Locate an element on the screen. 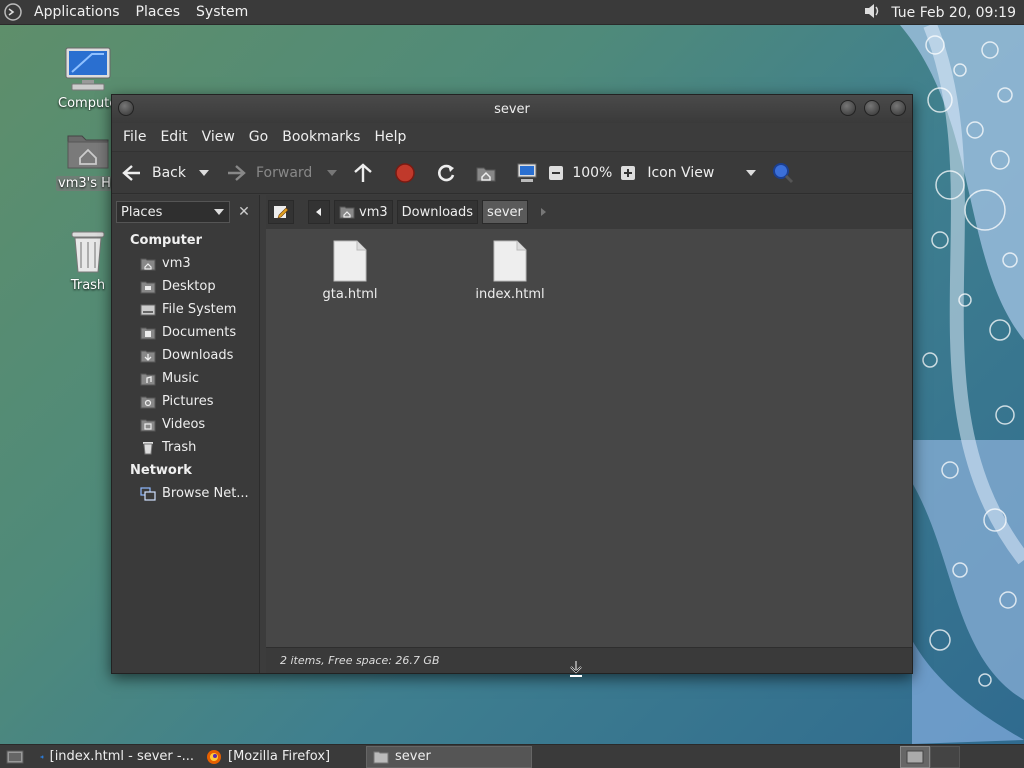  forward-history-dropdown is located at coordinates (332, 173).